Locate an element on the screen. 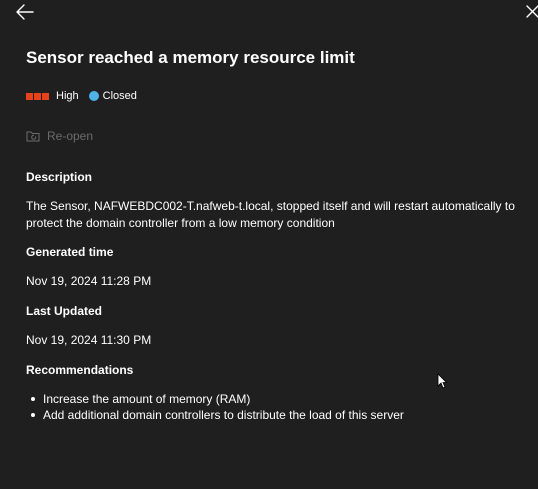 The width and height of the screenshot is (538, 489). mouse-cursor-icon is located at coordinates (442, 381).